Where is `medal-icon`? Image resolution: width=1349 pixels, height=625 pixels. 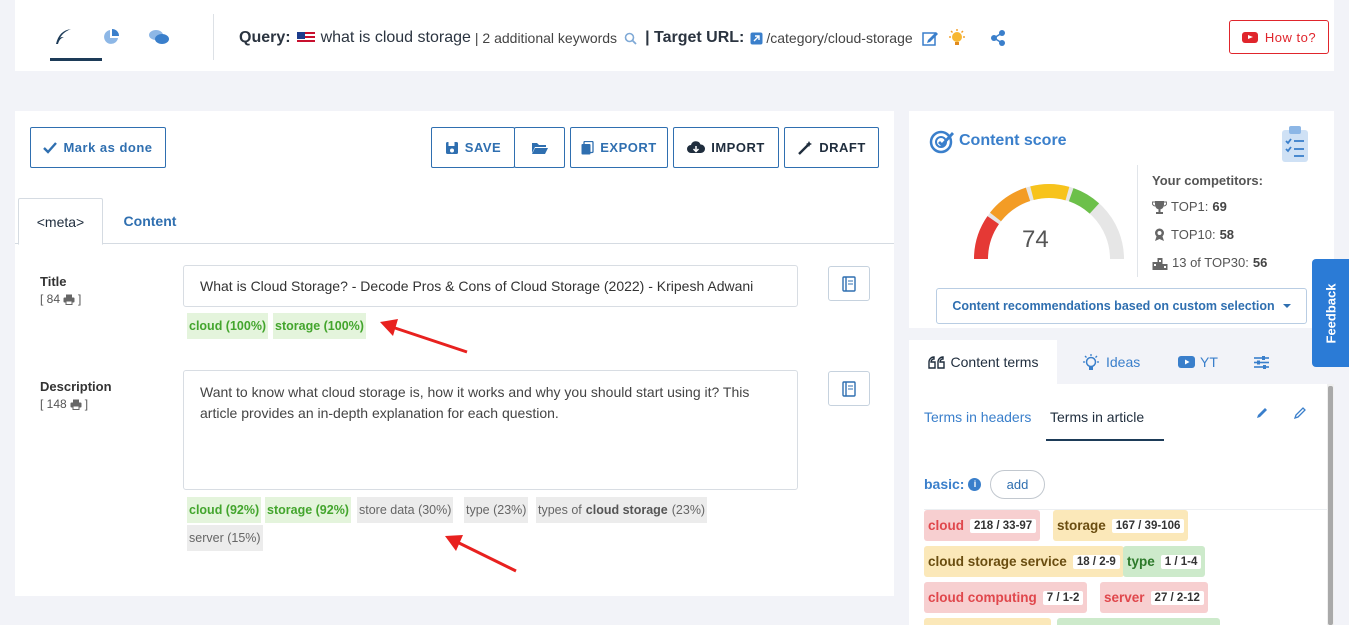 medal-icon is located at coordinates (1159, 234).